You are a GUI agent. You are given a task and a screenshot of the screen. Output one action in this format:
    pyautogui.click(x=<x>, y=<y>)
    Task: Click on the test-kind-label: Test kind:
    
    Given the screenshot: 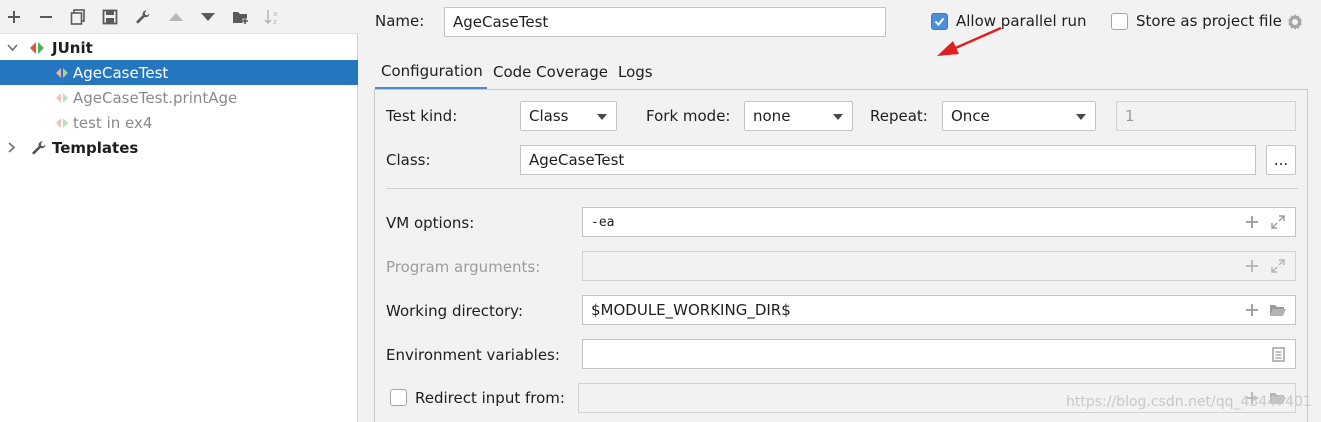 What is the action you would take?
    pyautogui.click(x=422, y=116)
    